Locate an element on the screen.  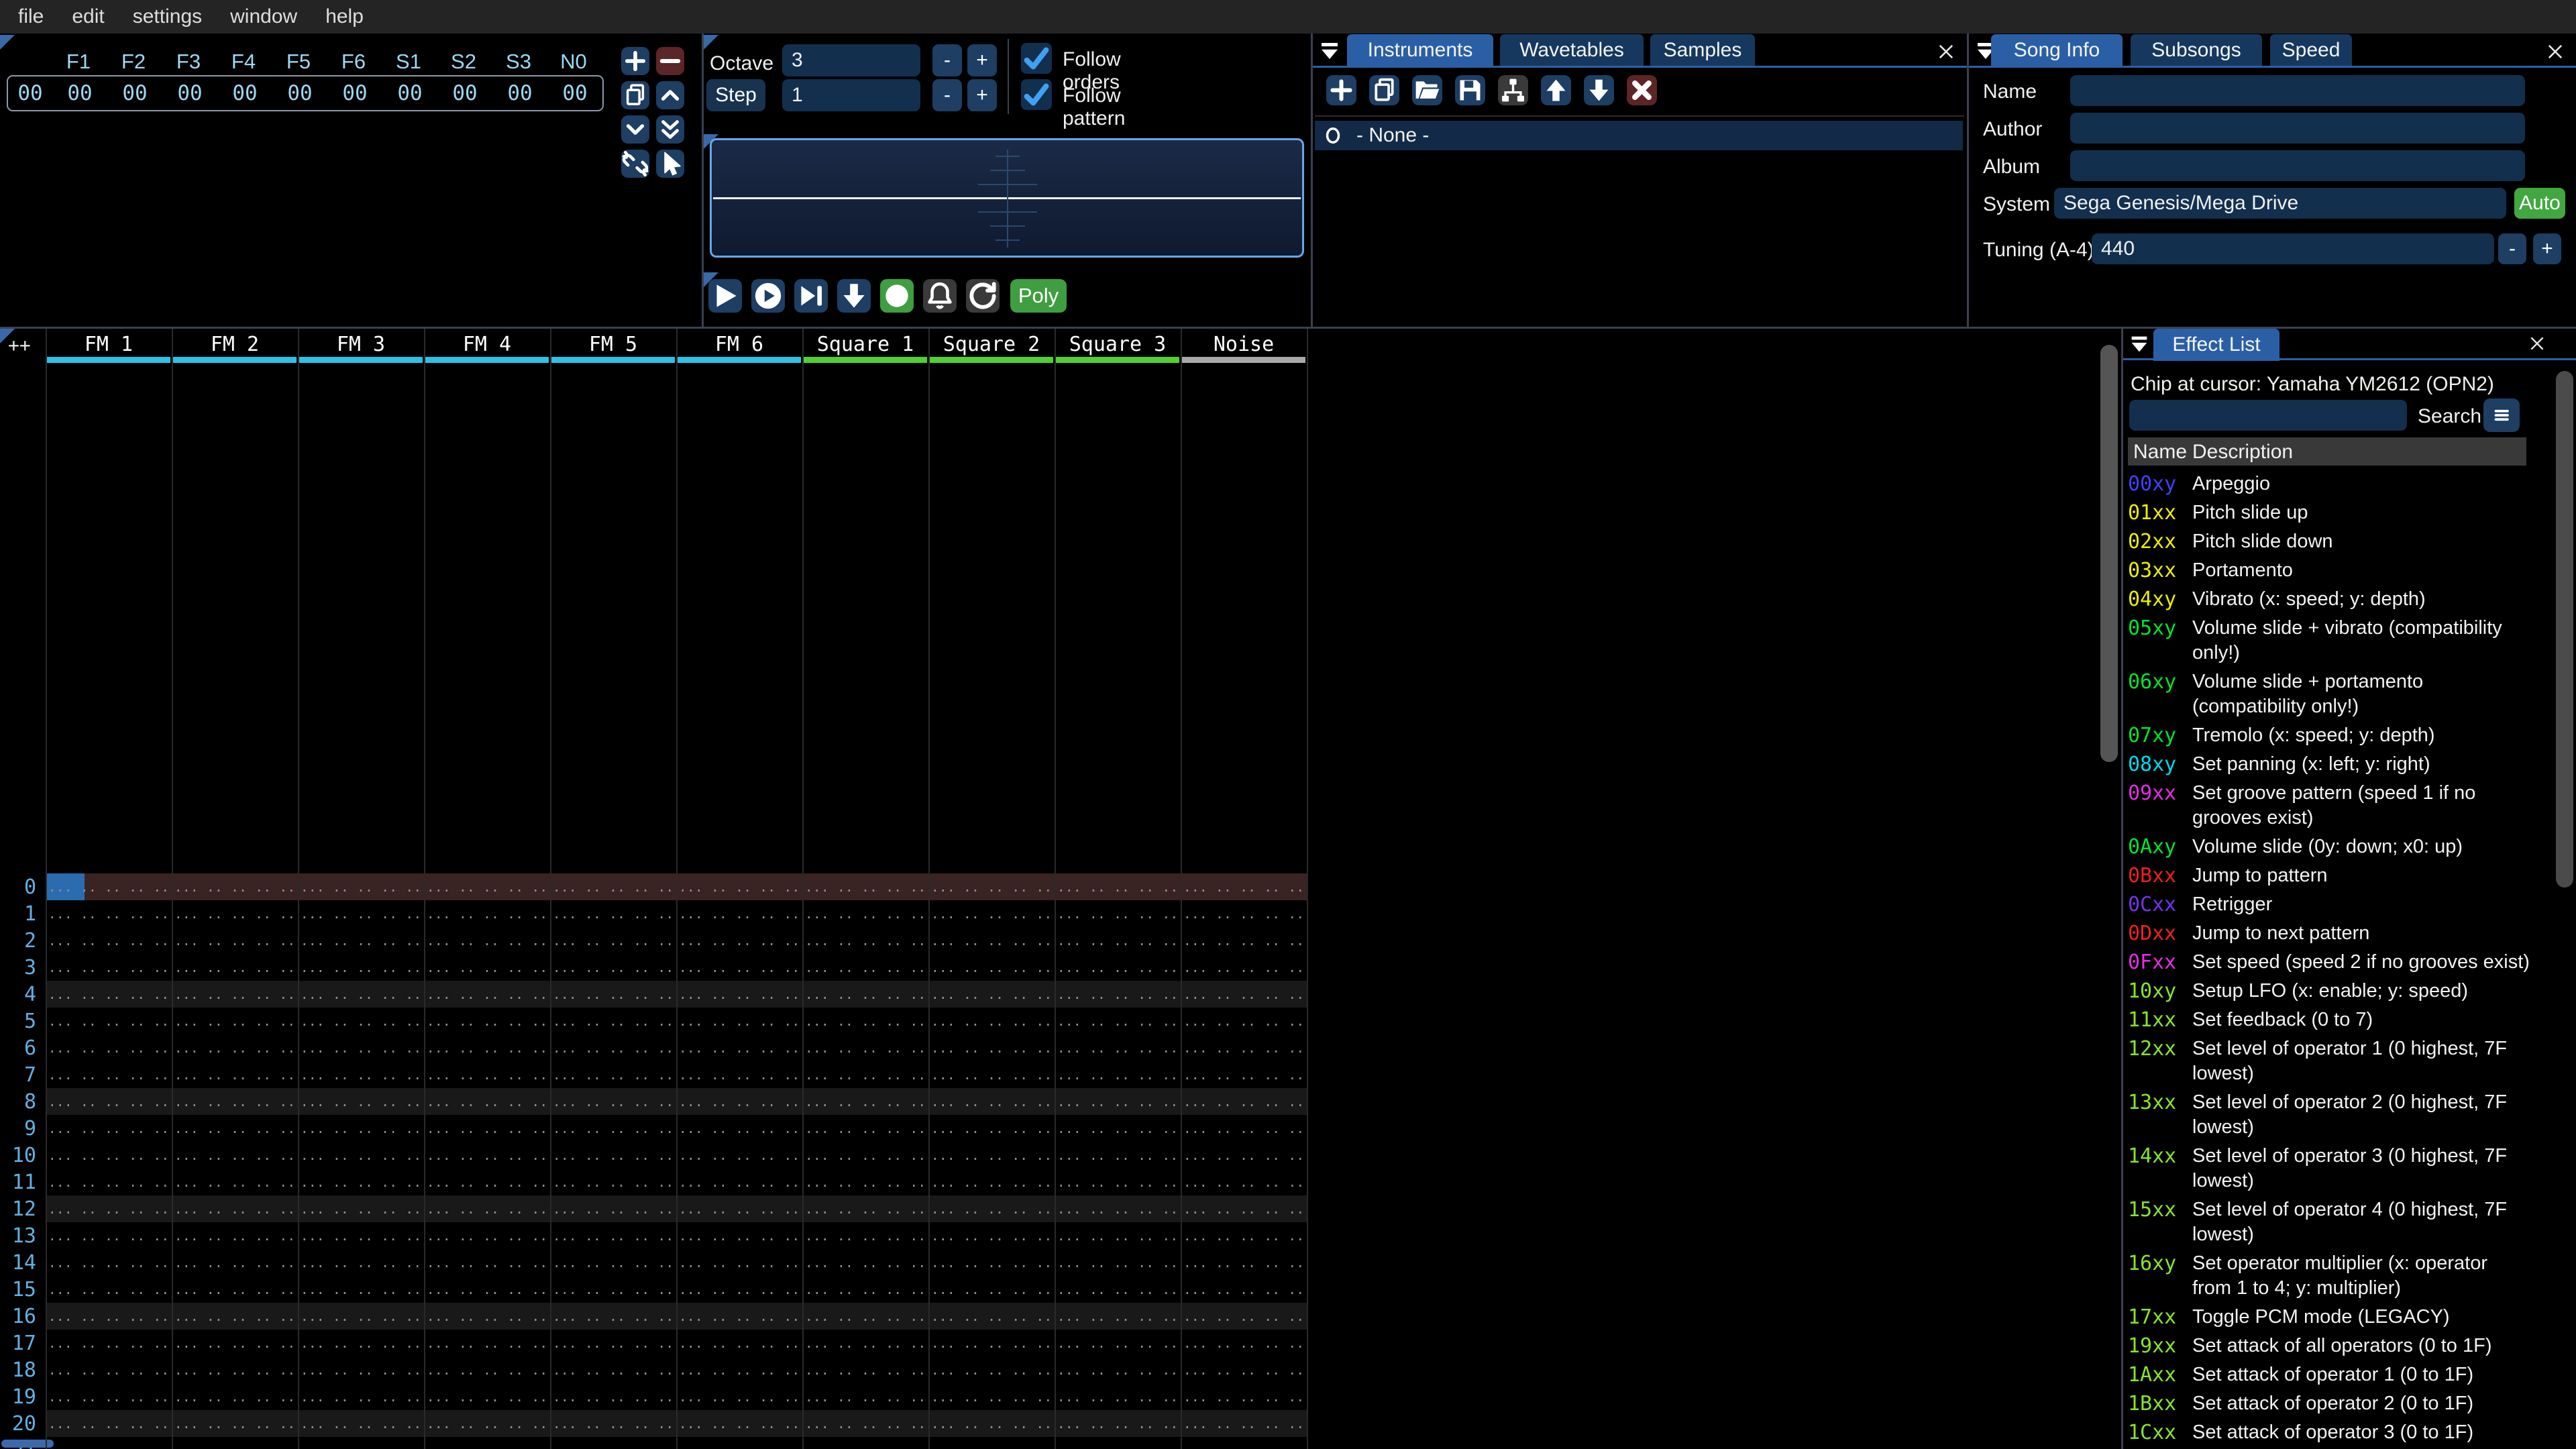
instrument-arrow-up-button is located at coordinates (1556, 90).